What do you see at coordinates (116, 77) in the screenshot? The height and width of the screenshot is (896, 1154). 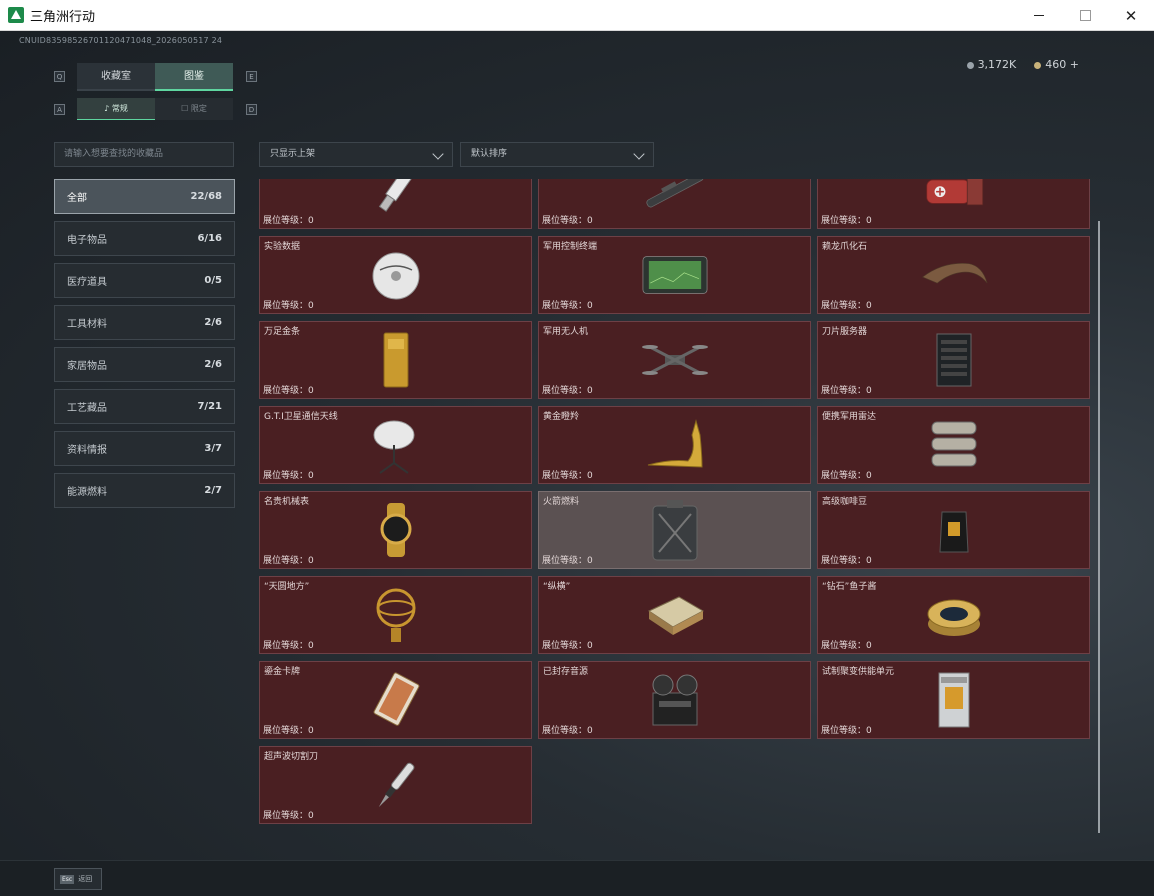 I see `tab-collection-room: 收藏室` at bounding box center [116, 77].